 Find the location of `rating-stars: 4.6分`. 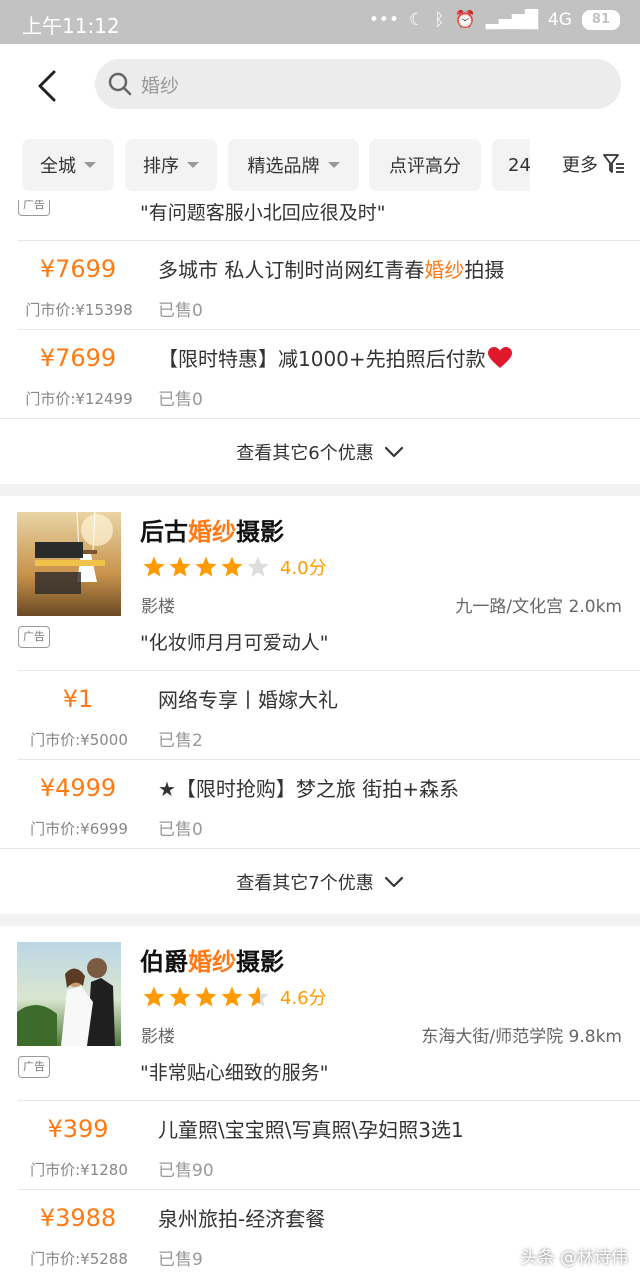

rating-stars: 4.6分 is located at coordinates (234, 997).